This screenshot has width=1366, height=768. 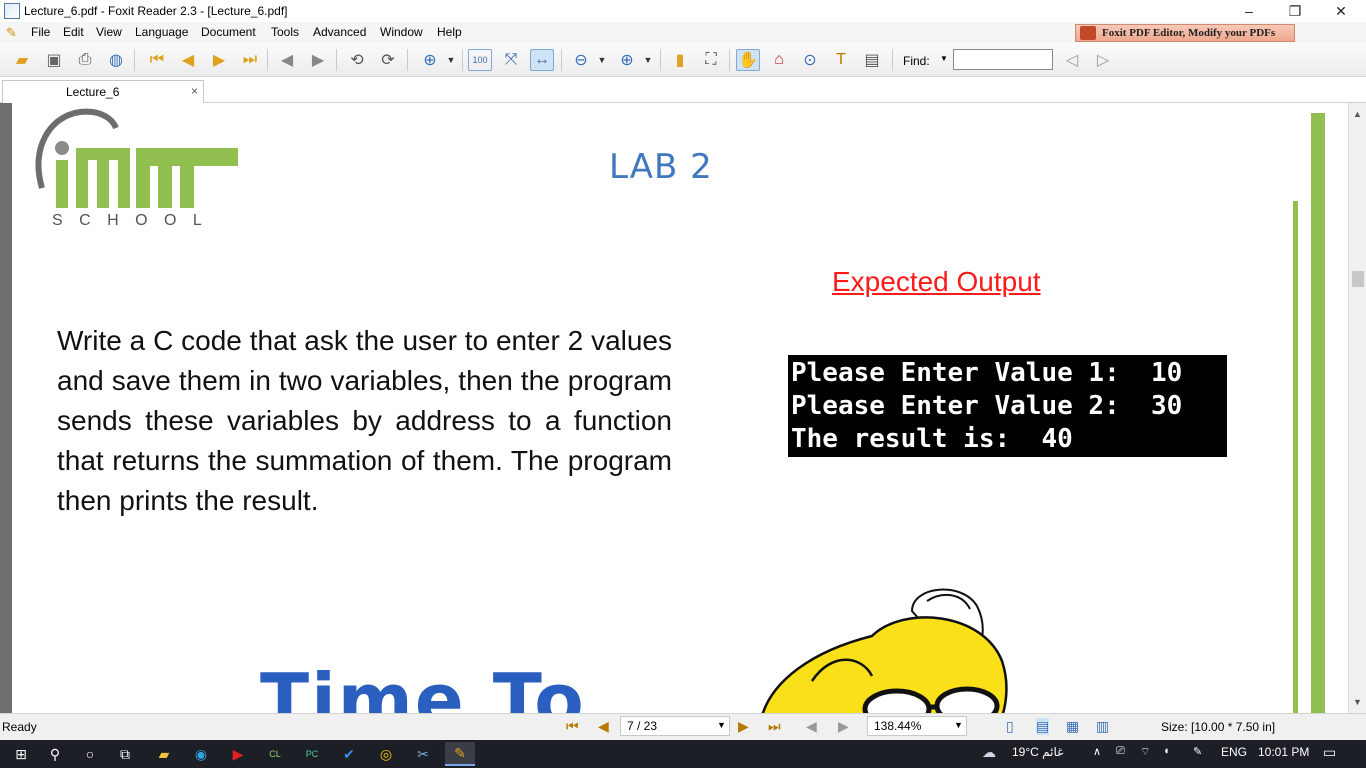 What do you see at coordinates (917, 726) in the screenshot?
I see `zoom-level-field: 138.44% ▼` at bounding box center [917, 726].